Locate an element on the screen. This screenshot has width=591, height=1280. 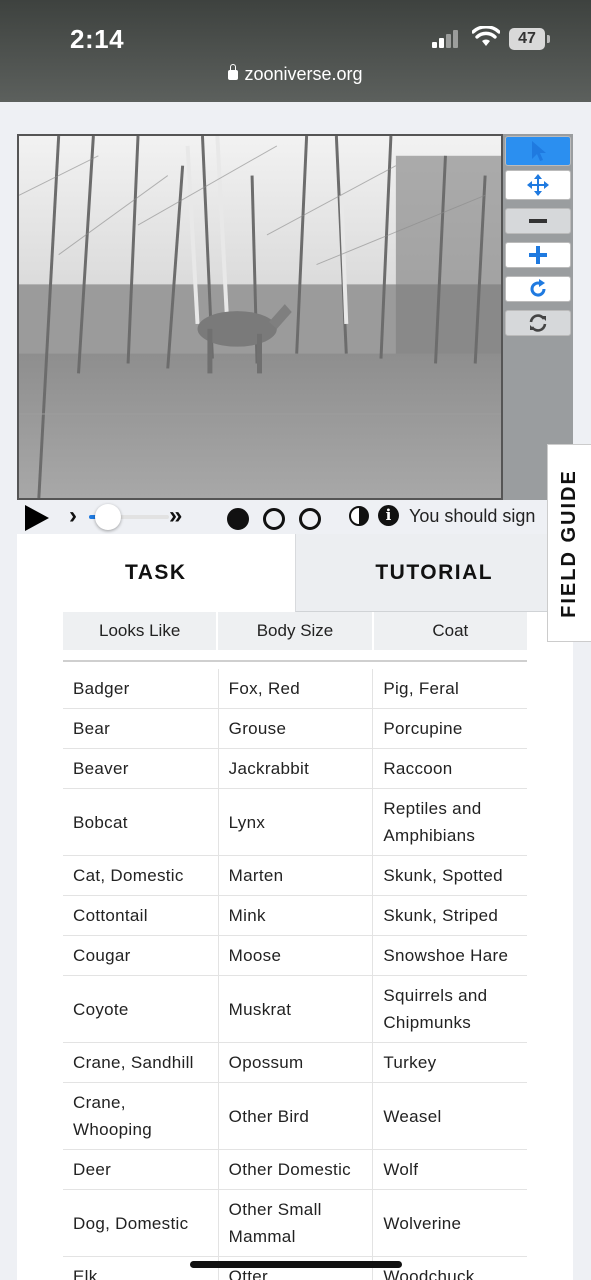
field-guide-button: FIELD GUIDE is located at coordinates (569, 543).